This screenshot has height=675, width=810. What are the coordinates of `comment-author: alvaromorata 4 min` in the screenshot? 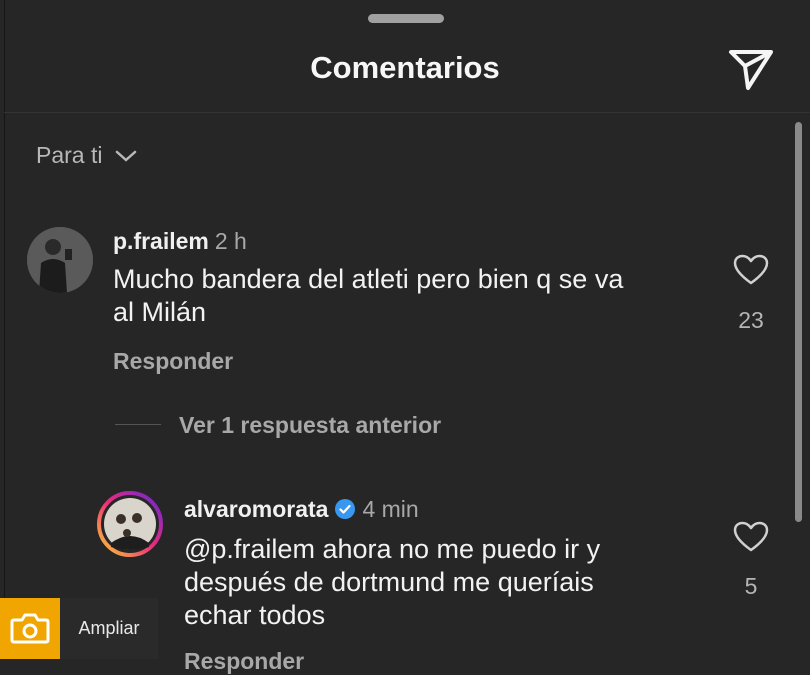 It's located at (301, 509).